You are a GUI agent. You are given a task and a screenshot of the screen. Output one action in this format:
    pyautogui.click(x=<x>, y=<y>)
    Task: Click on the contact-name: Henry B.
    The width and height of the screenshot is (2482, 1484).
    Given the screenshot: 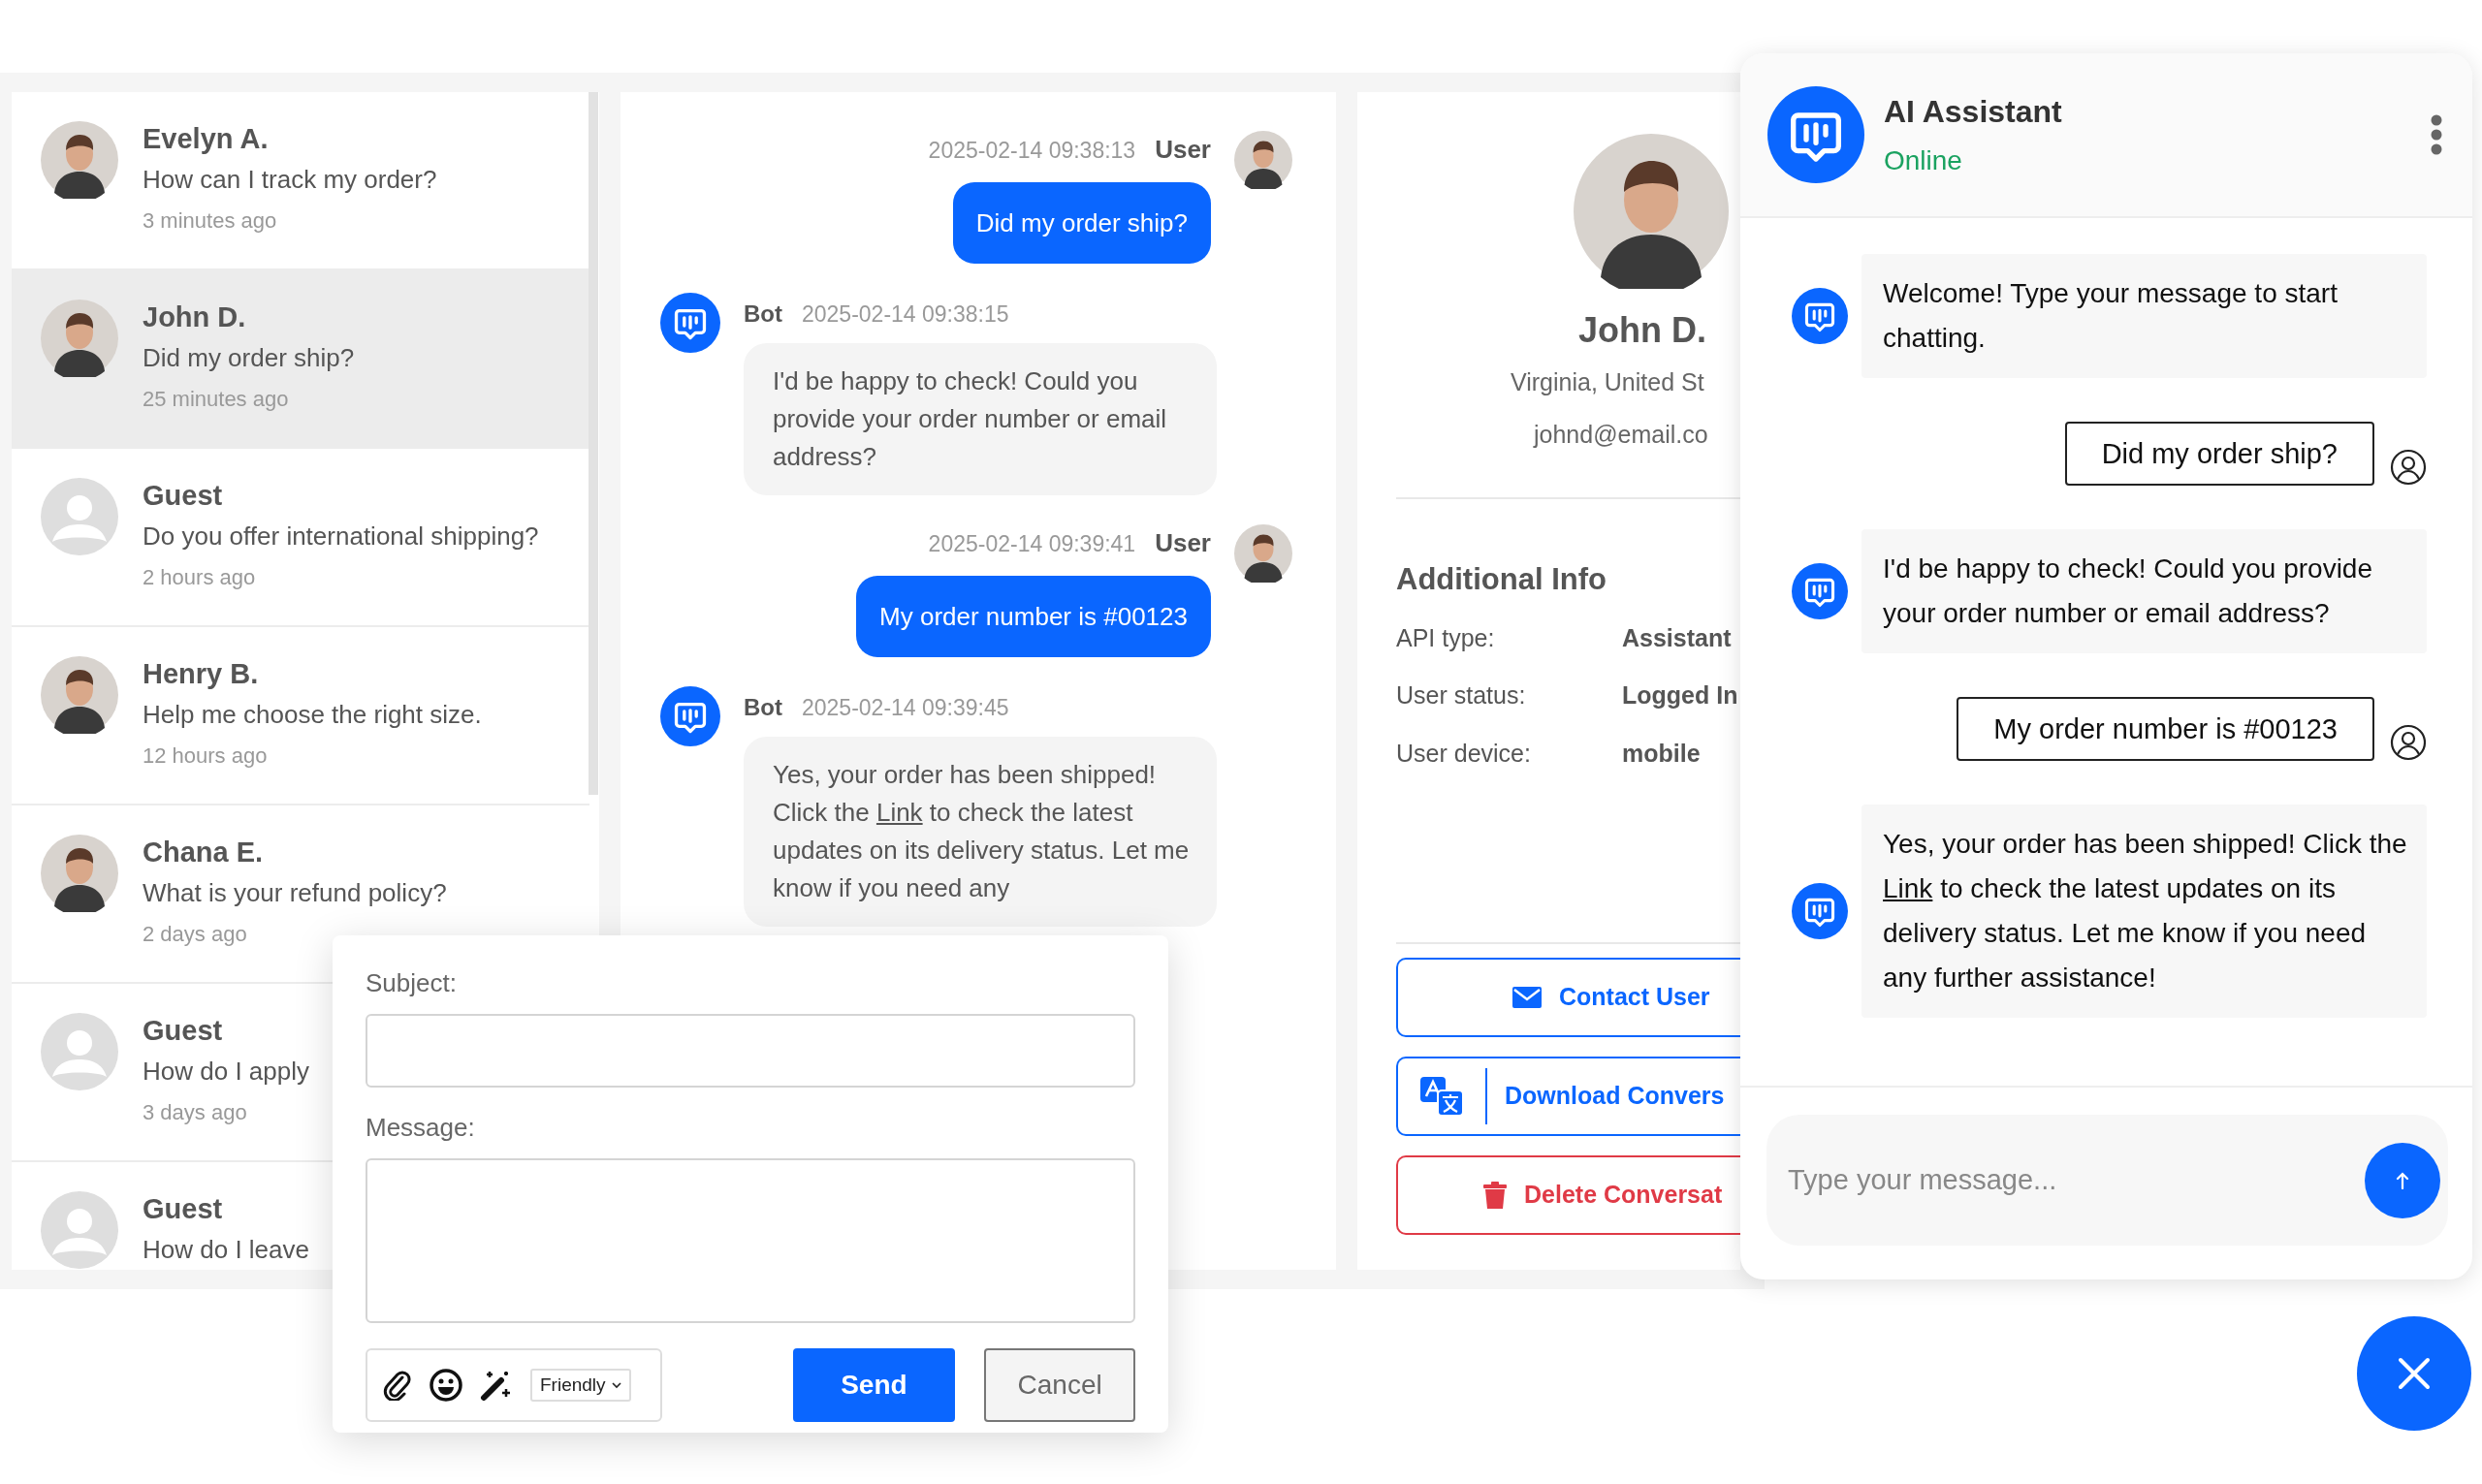 What is the action you would take?
    pyautogui.click(x=201, y=674)
    